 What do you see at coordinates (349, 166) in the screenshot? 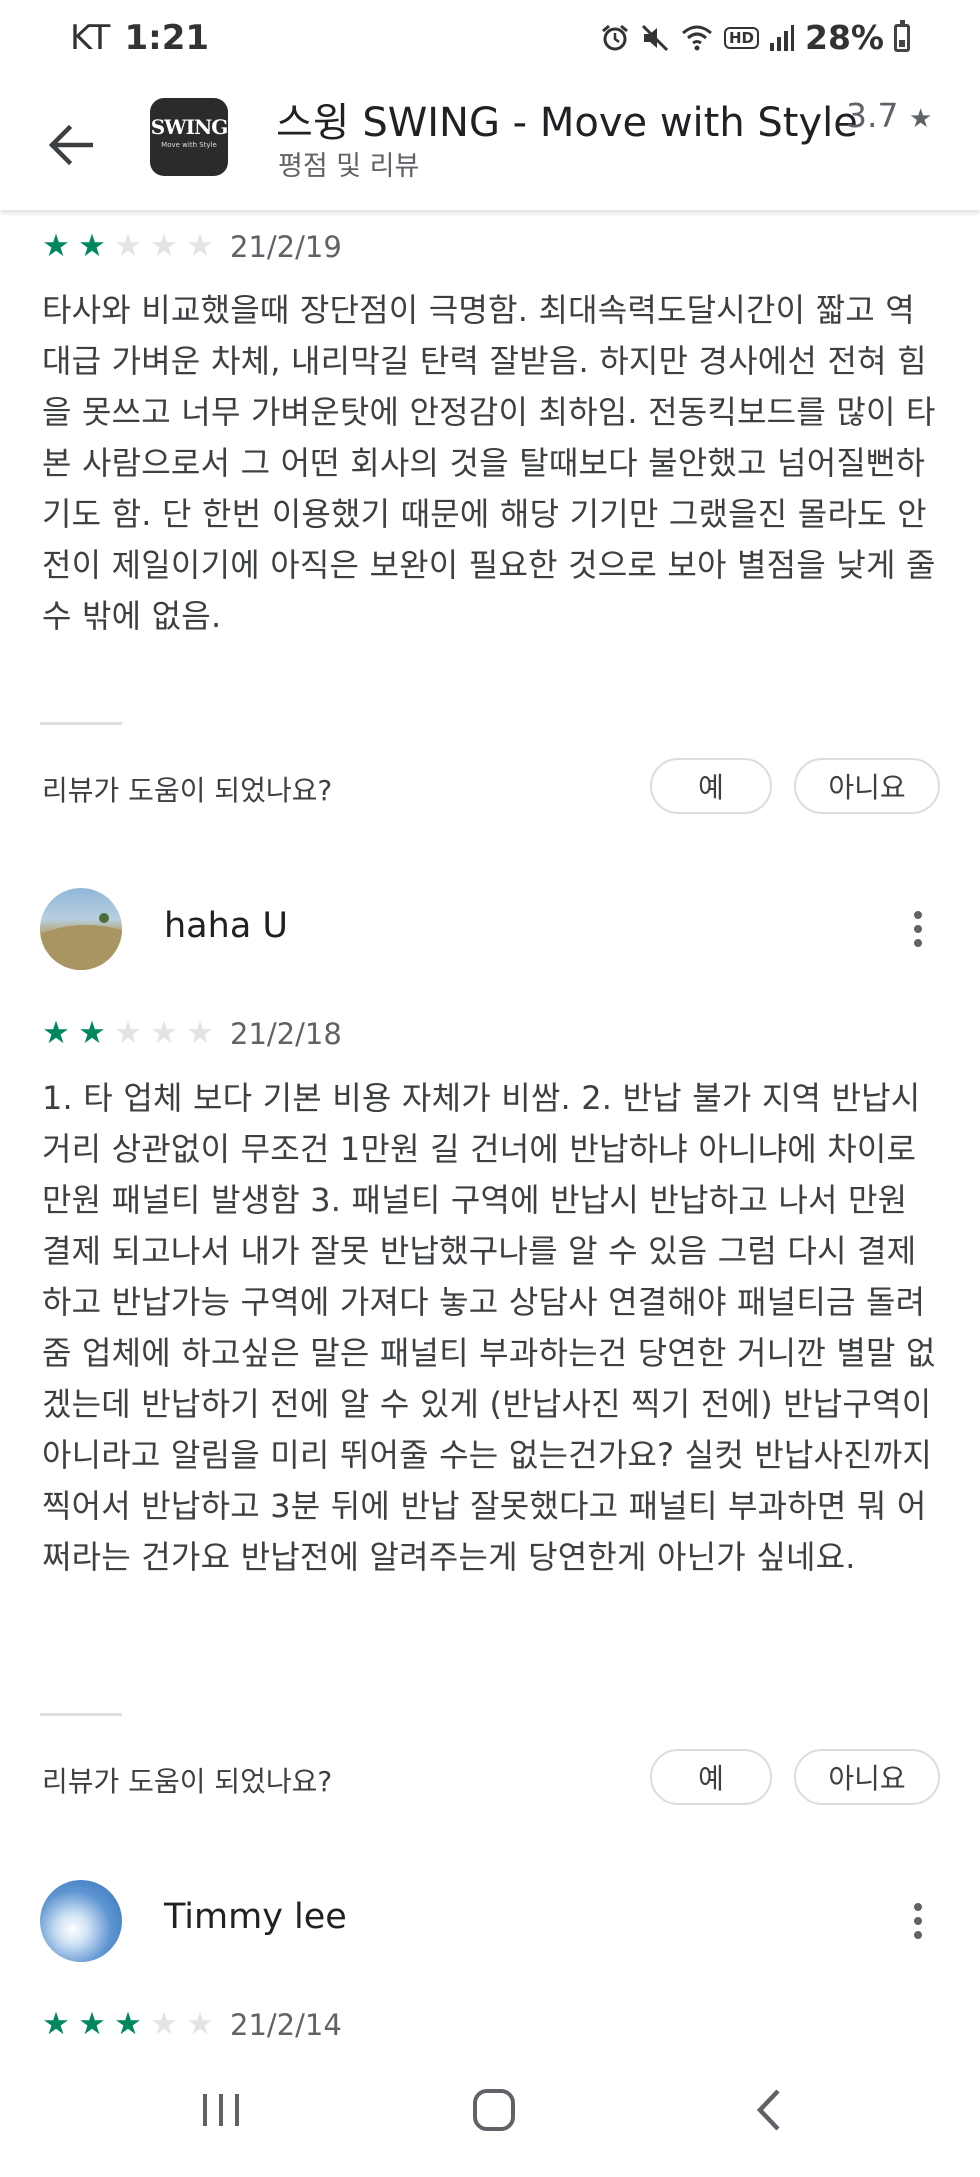
I see `page-subtitle: 평점 및 리뷰` at bounding box center [349, 166].